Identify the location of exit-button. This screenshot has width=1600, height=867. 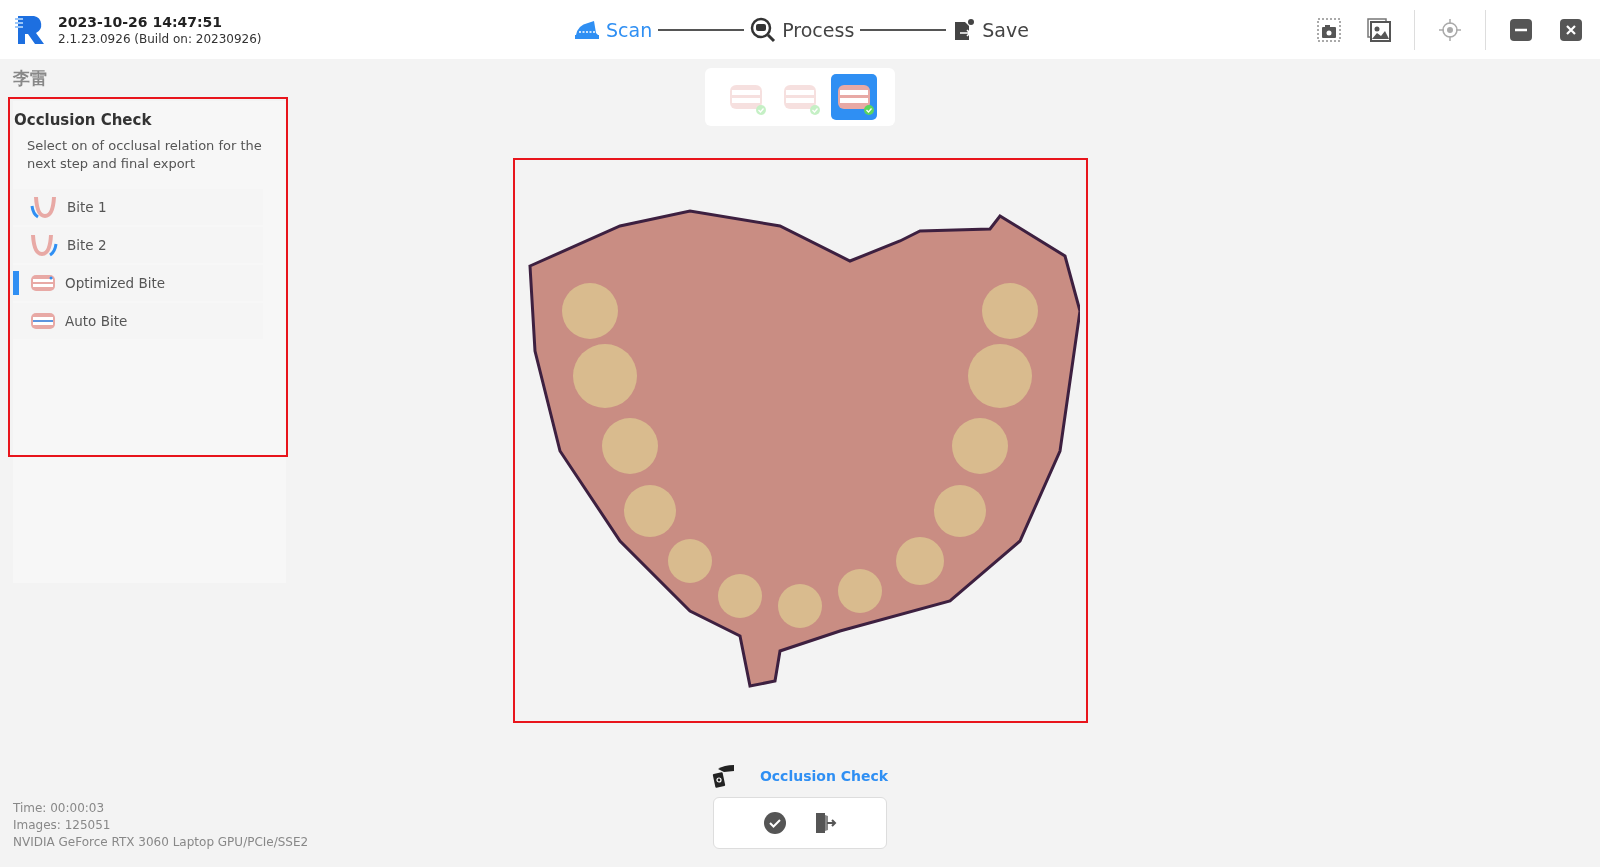
(825, 823).